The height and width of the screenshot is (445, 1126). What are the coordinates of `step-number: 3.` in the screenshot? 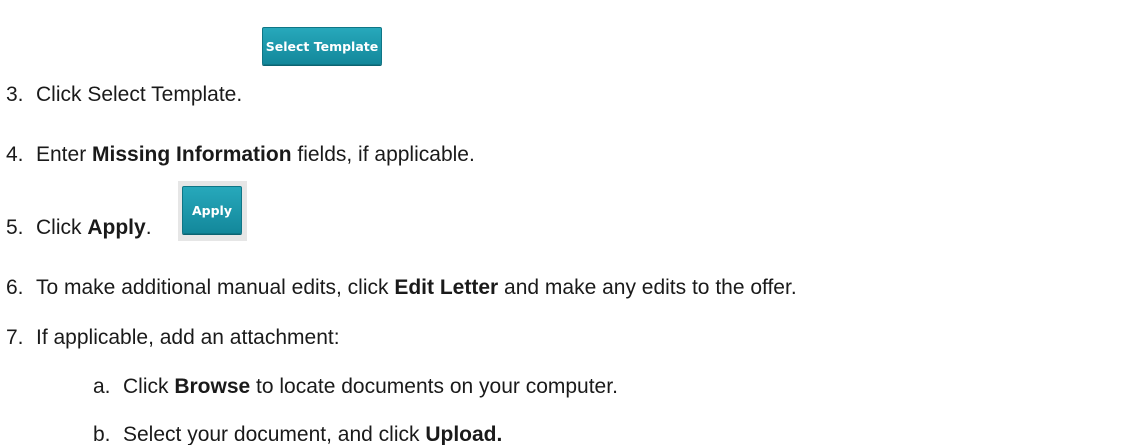 It's located at (15, 94).